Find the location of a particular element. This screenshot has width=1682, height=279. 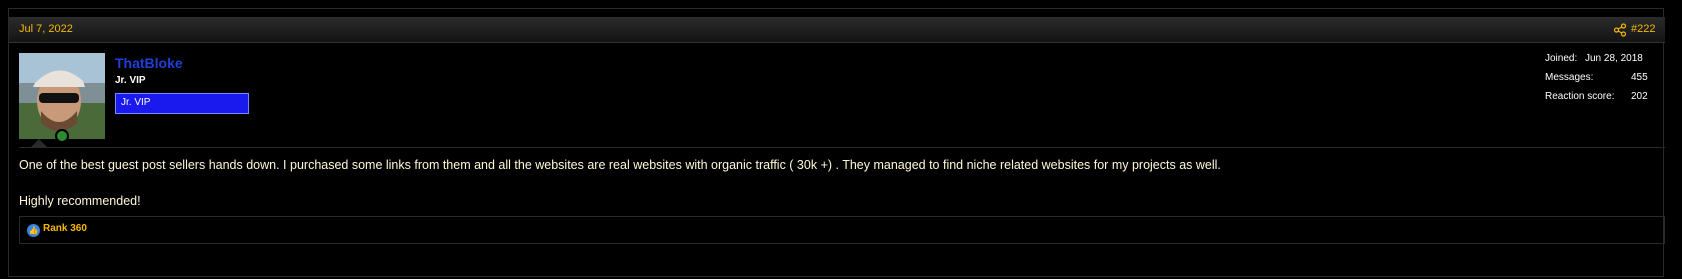

stat-value: 202 is located at coordinates (1639, 96).